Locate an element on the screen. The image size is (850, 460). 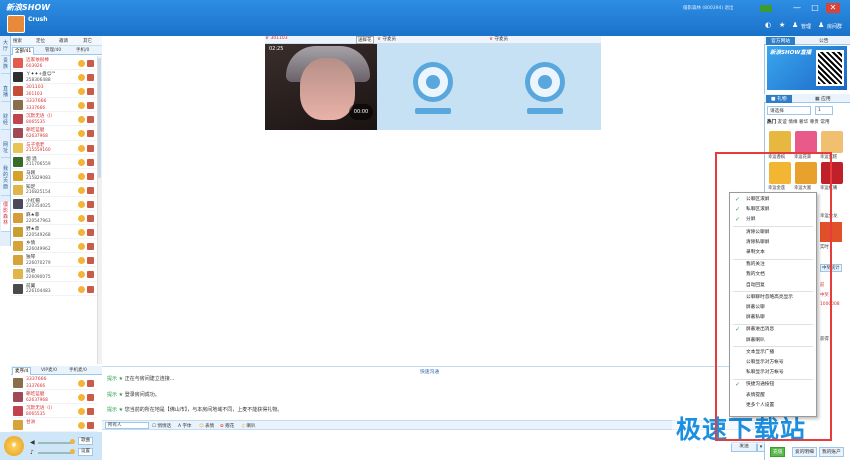
menu-item: 屏蔽私聊 is located at coordinates (773, 317).